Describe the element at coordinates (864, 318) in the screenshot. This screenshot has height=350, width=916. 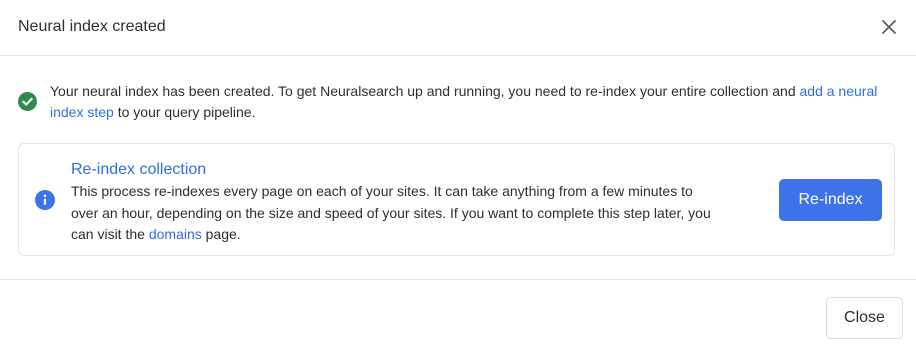
I see `close-button: Close` at that location.